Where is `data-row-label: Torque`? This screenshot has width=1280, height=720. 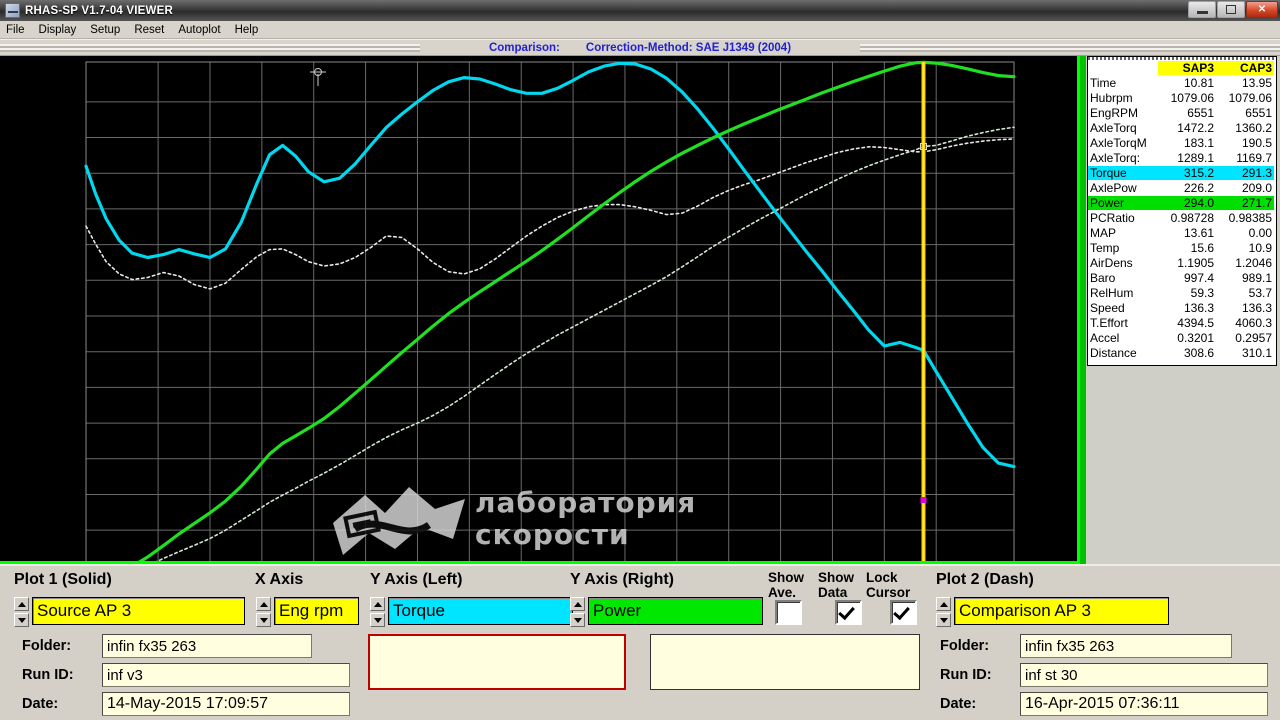 data-row-label: Torque is located at coordinates (1123, 172).